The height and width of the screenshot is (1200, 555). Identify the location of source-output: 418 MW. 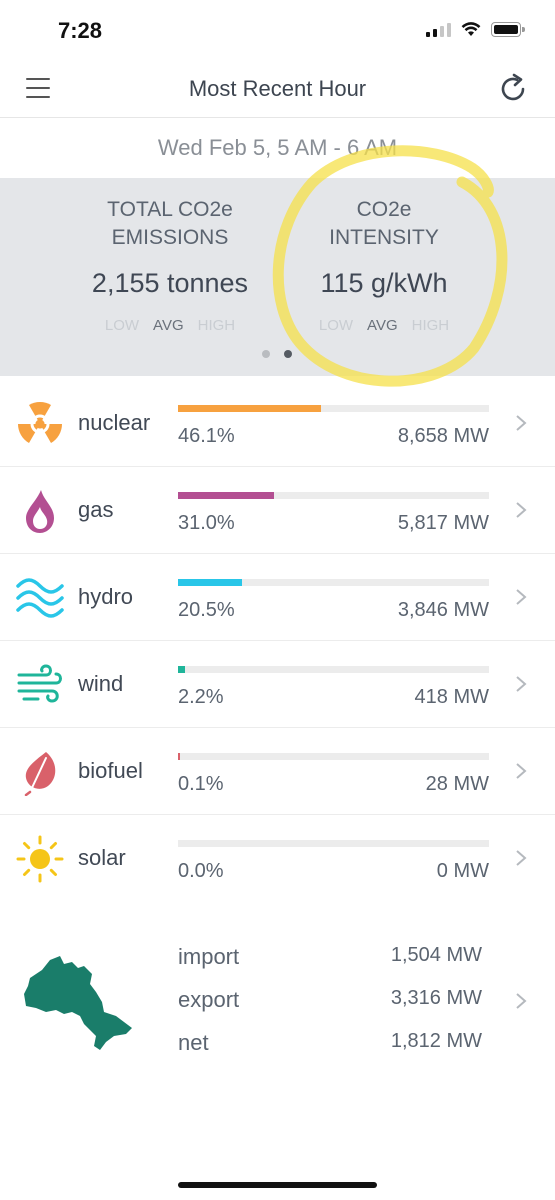
(451, 697).